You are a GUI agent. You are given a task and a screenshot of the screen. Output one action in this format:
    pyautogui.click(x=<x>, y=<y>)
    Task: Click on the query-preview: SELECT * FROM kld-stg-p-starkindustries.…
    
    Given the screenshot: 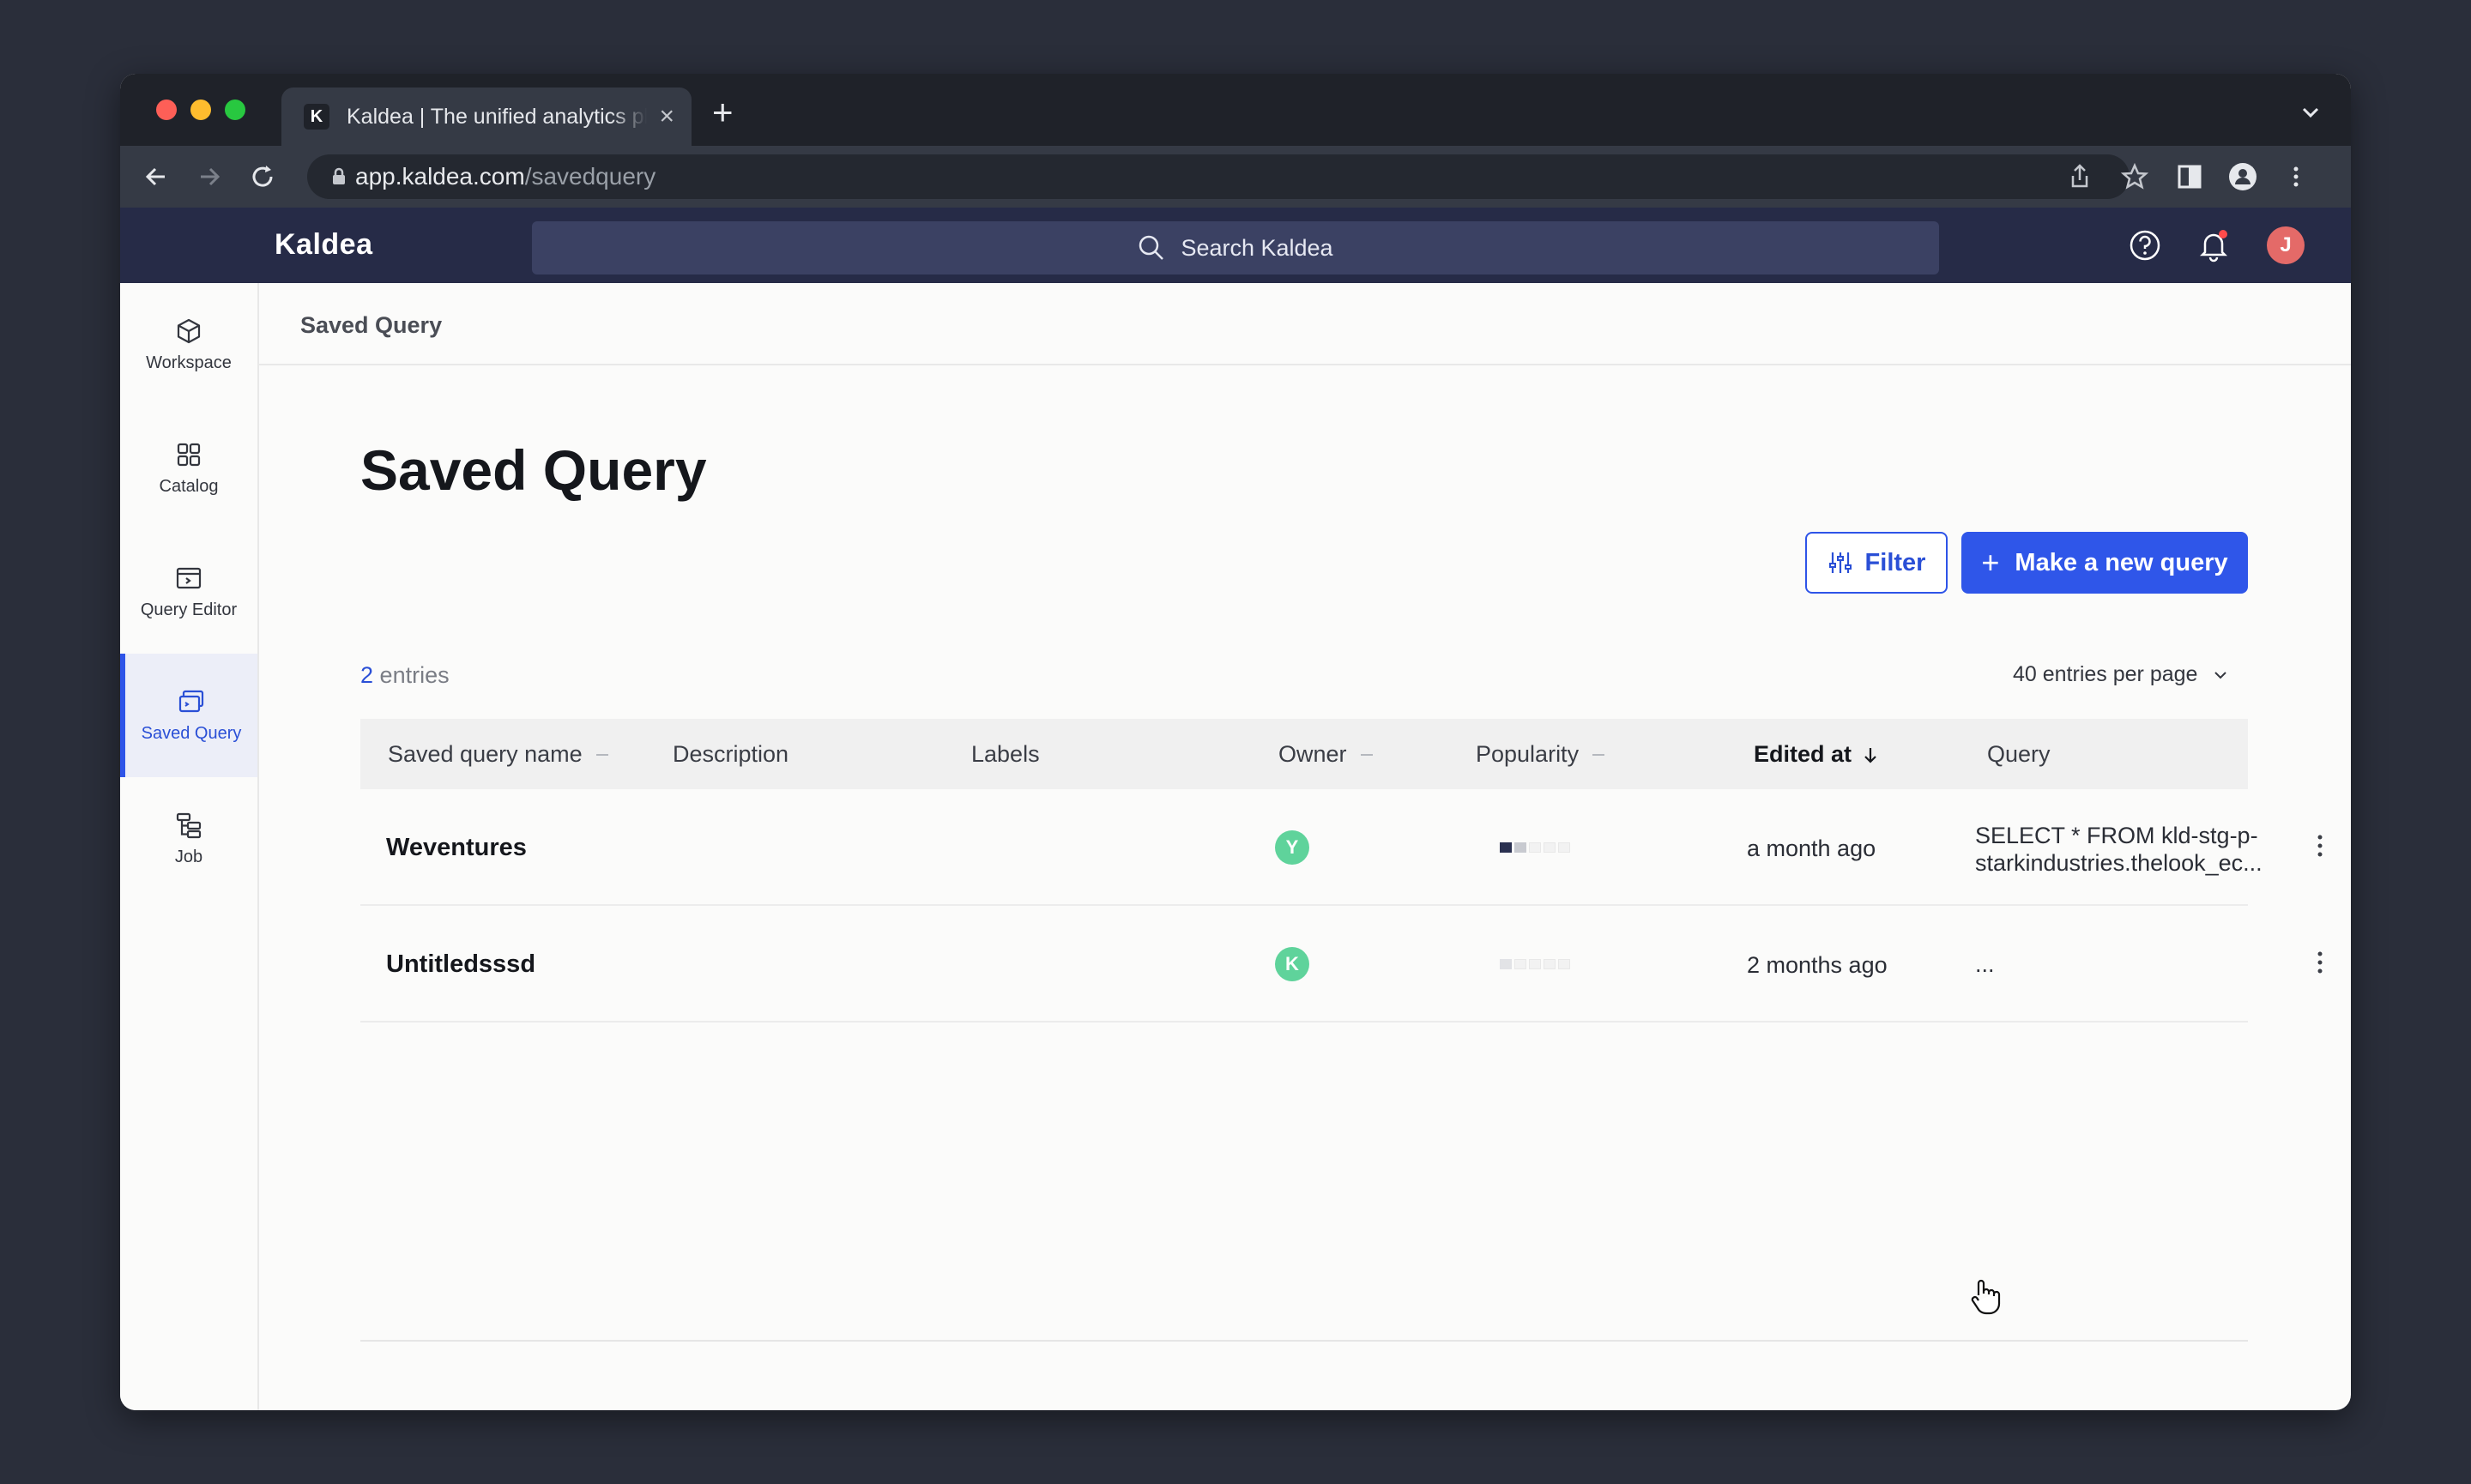 What is the action you would take?
    pyautogui.click(x=2119, y=849)
    